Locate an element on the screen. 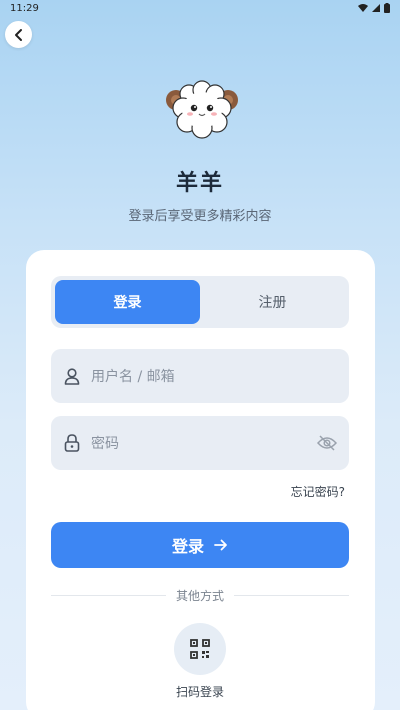 The height and width of the screenshot is (710, 400). other-methods-divider: 其他方式 is located at coordinates (200, 595).